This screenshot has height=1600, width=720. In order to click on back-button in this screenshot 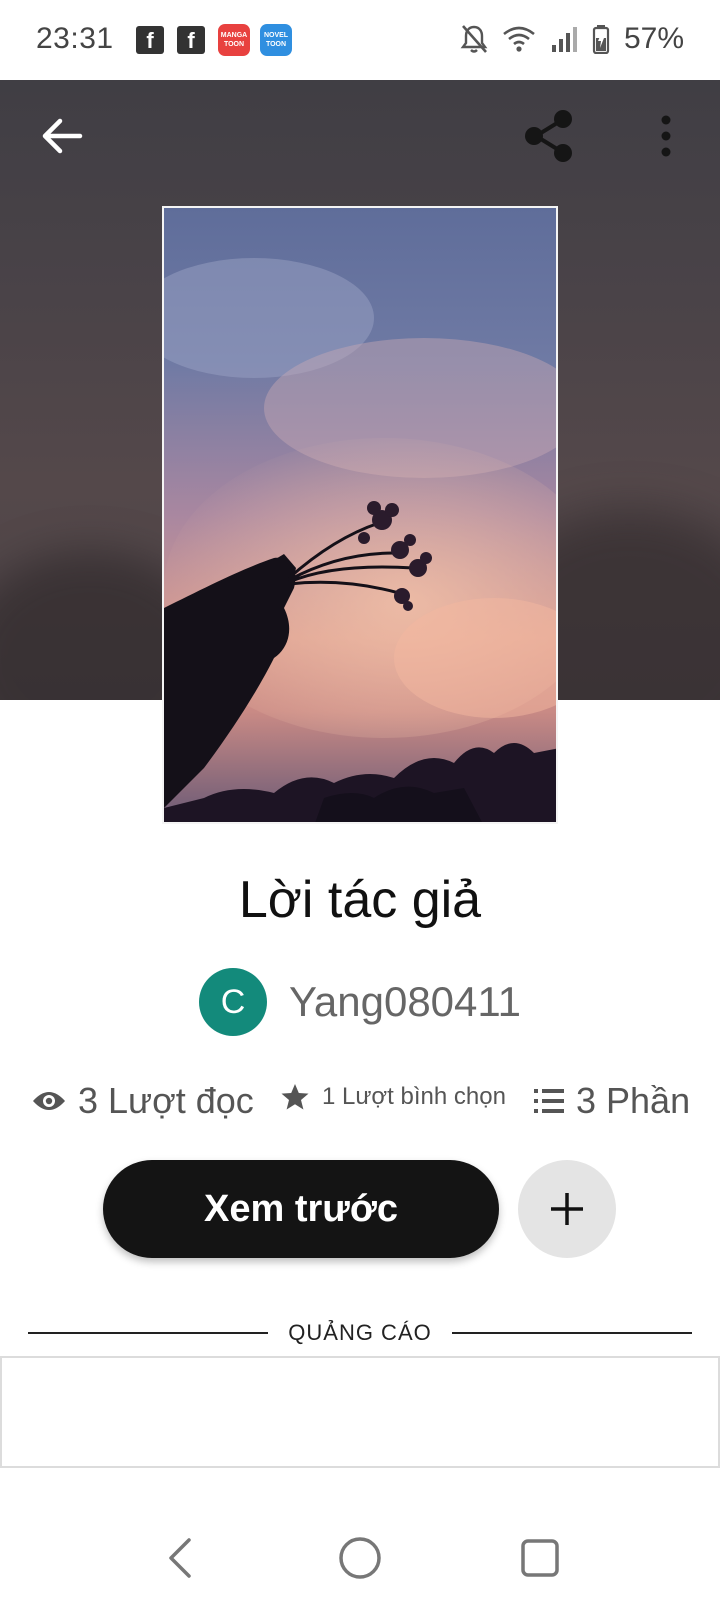, I will do `click(62, 136)`.